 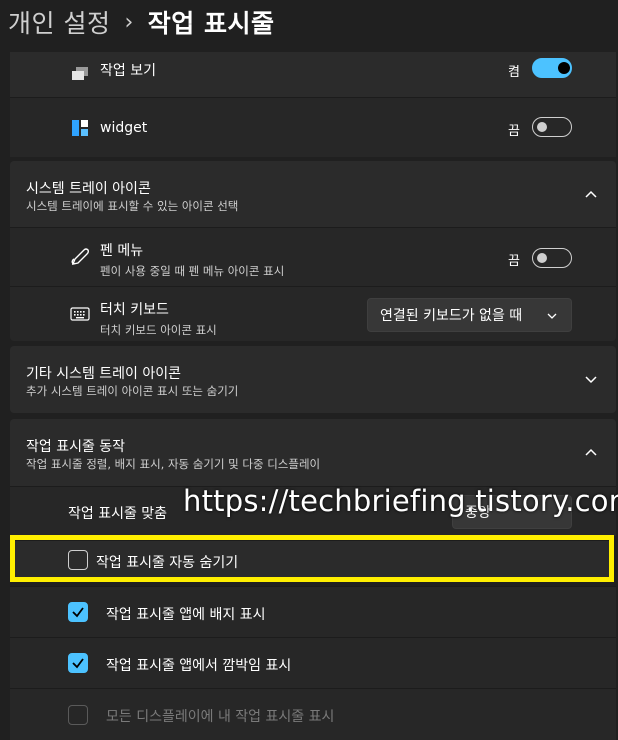 I want to click on pen-menu-state: 끔, so click(x=514, y=261).